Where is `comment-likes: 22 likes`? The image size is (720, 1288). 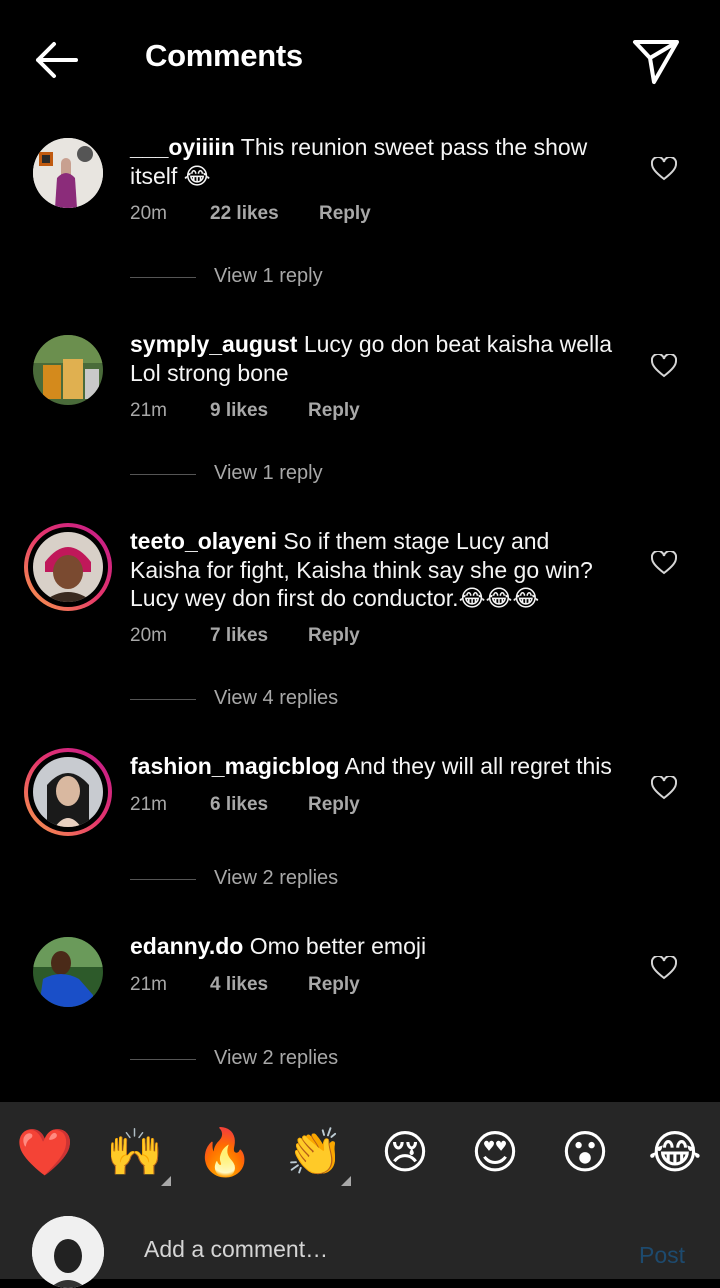
comment-likes: 22 likes is located at coordinates (244, 214).